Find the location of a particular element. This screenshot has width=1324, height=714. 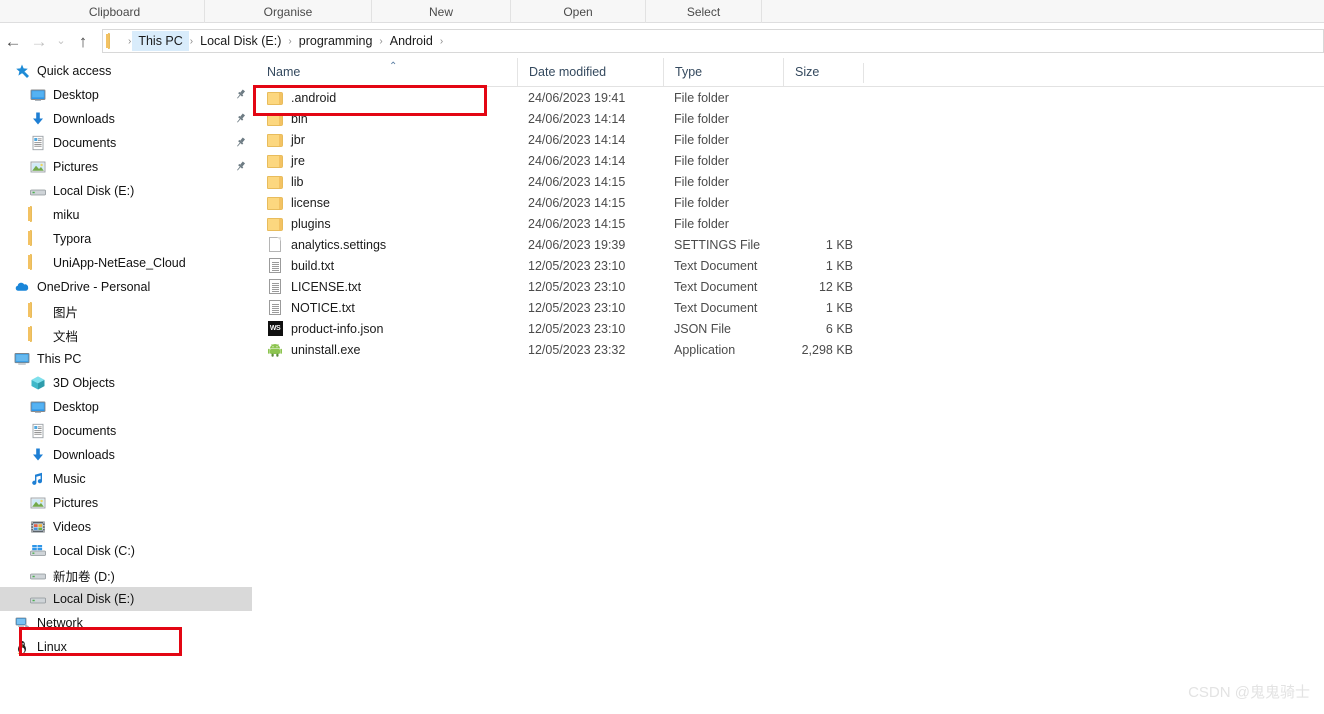

breadcrumb-item-this-pc: This PC is located at coordinates (160, 41).